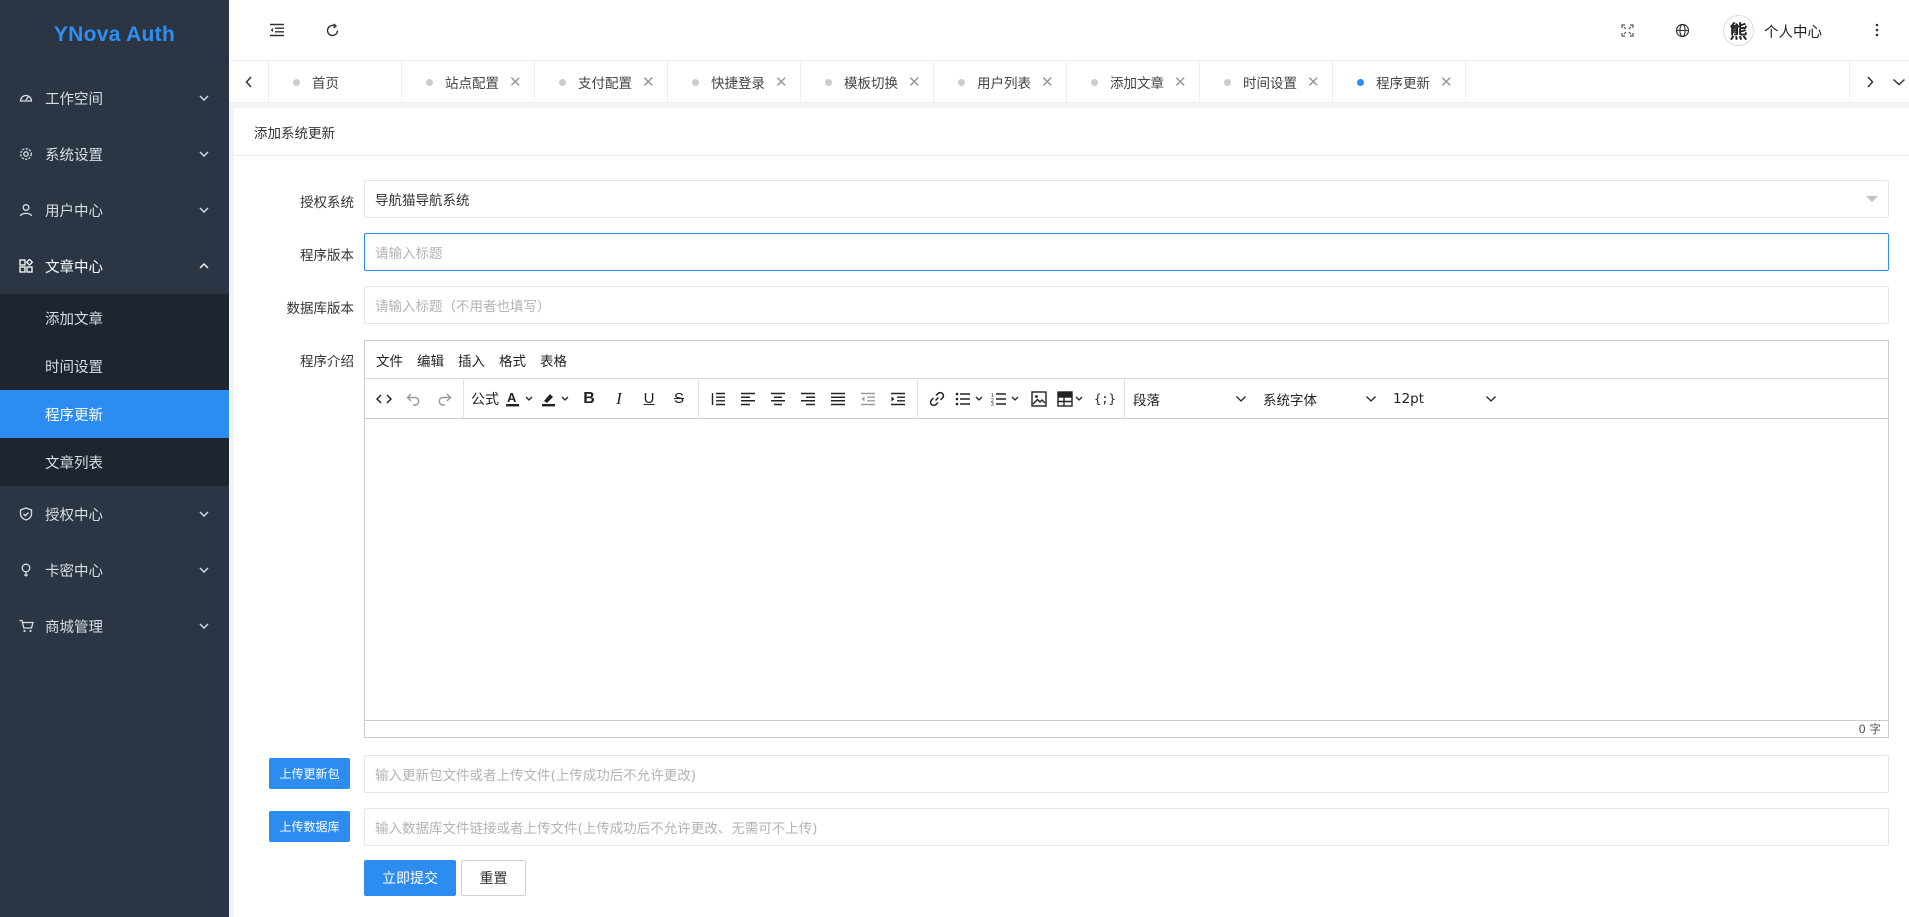 The image size is (1909, 917). I want to click on tab-add-article: 添加文章 ✕, so click(1133, 82).